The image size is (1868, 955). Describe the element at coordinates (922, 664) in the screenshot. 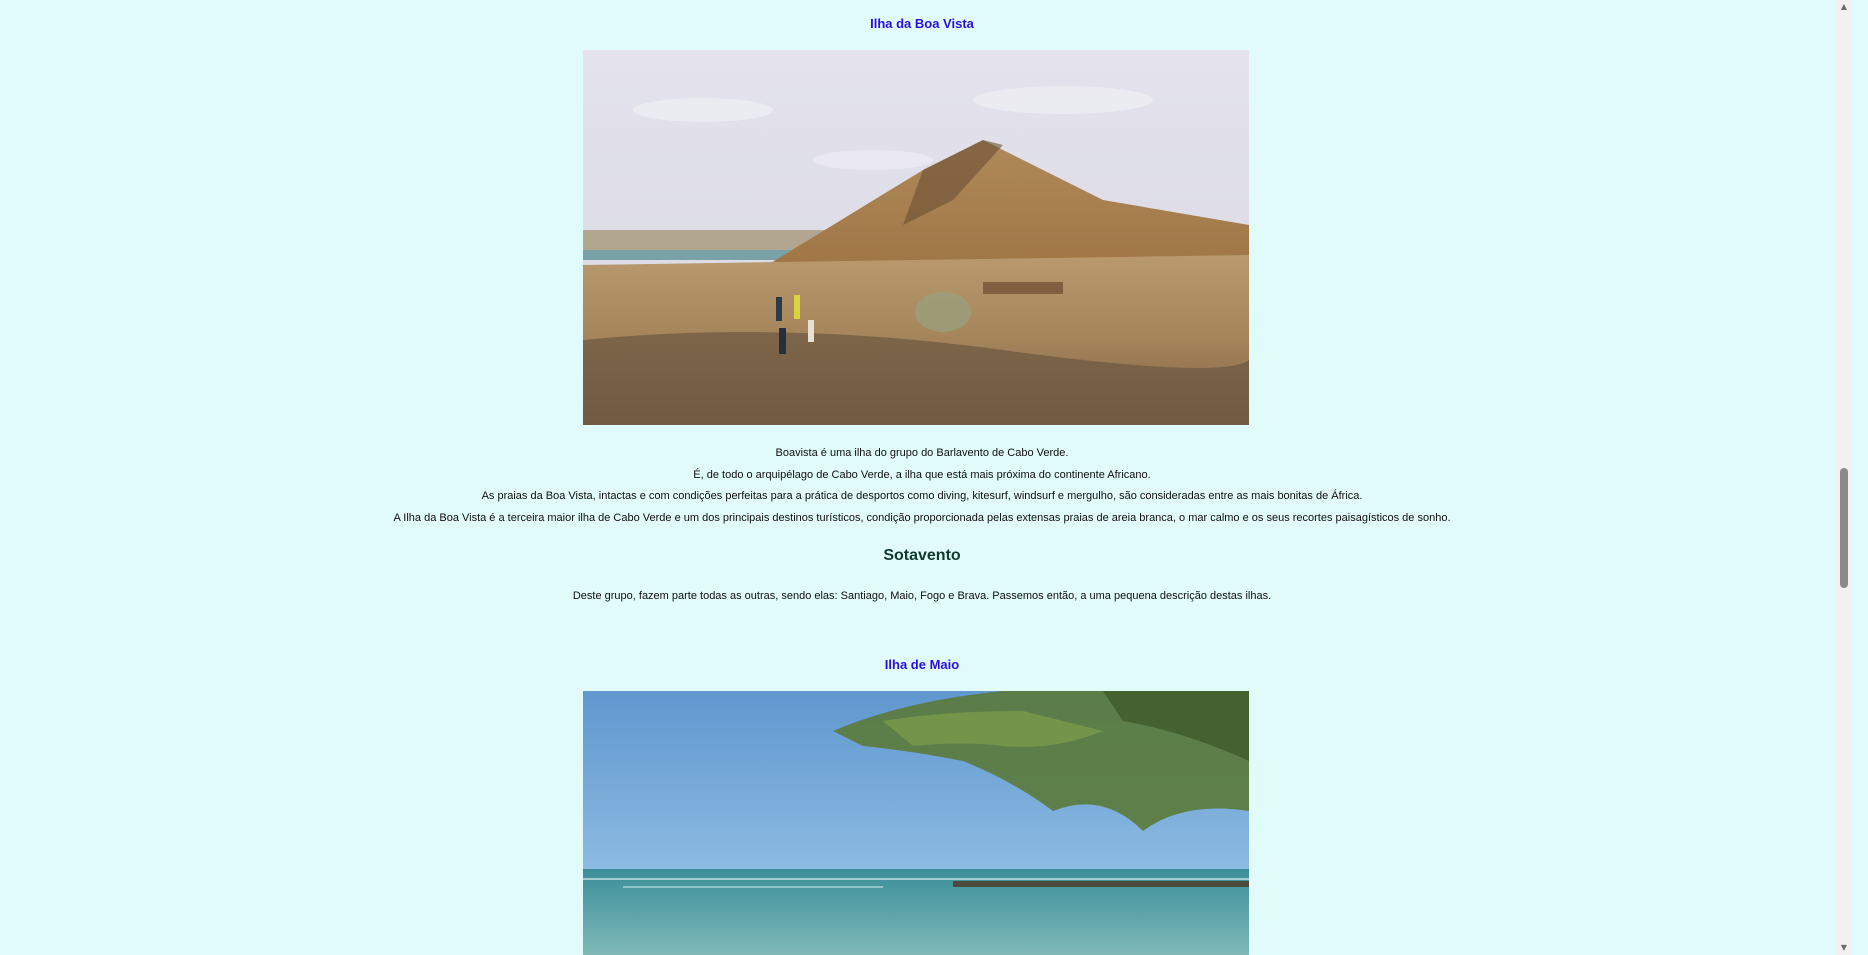

I see `island-title-maio: Ilha de Maio` at that location.